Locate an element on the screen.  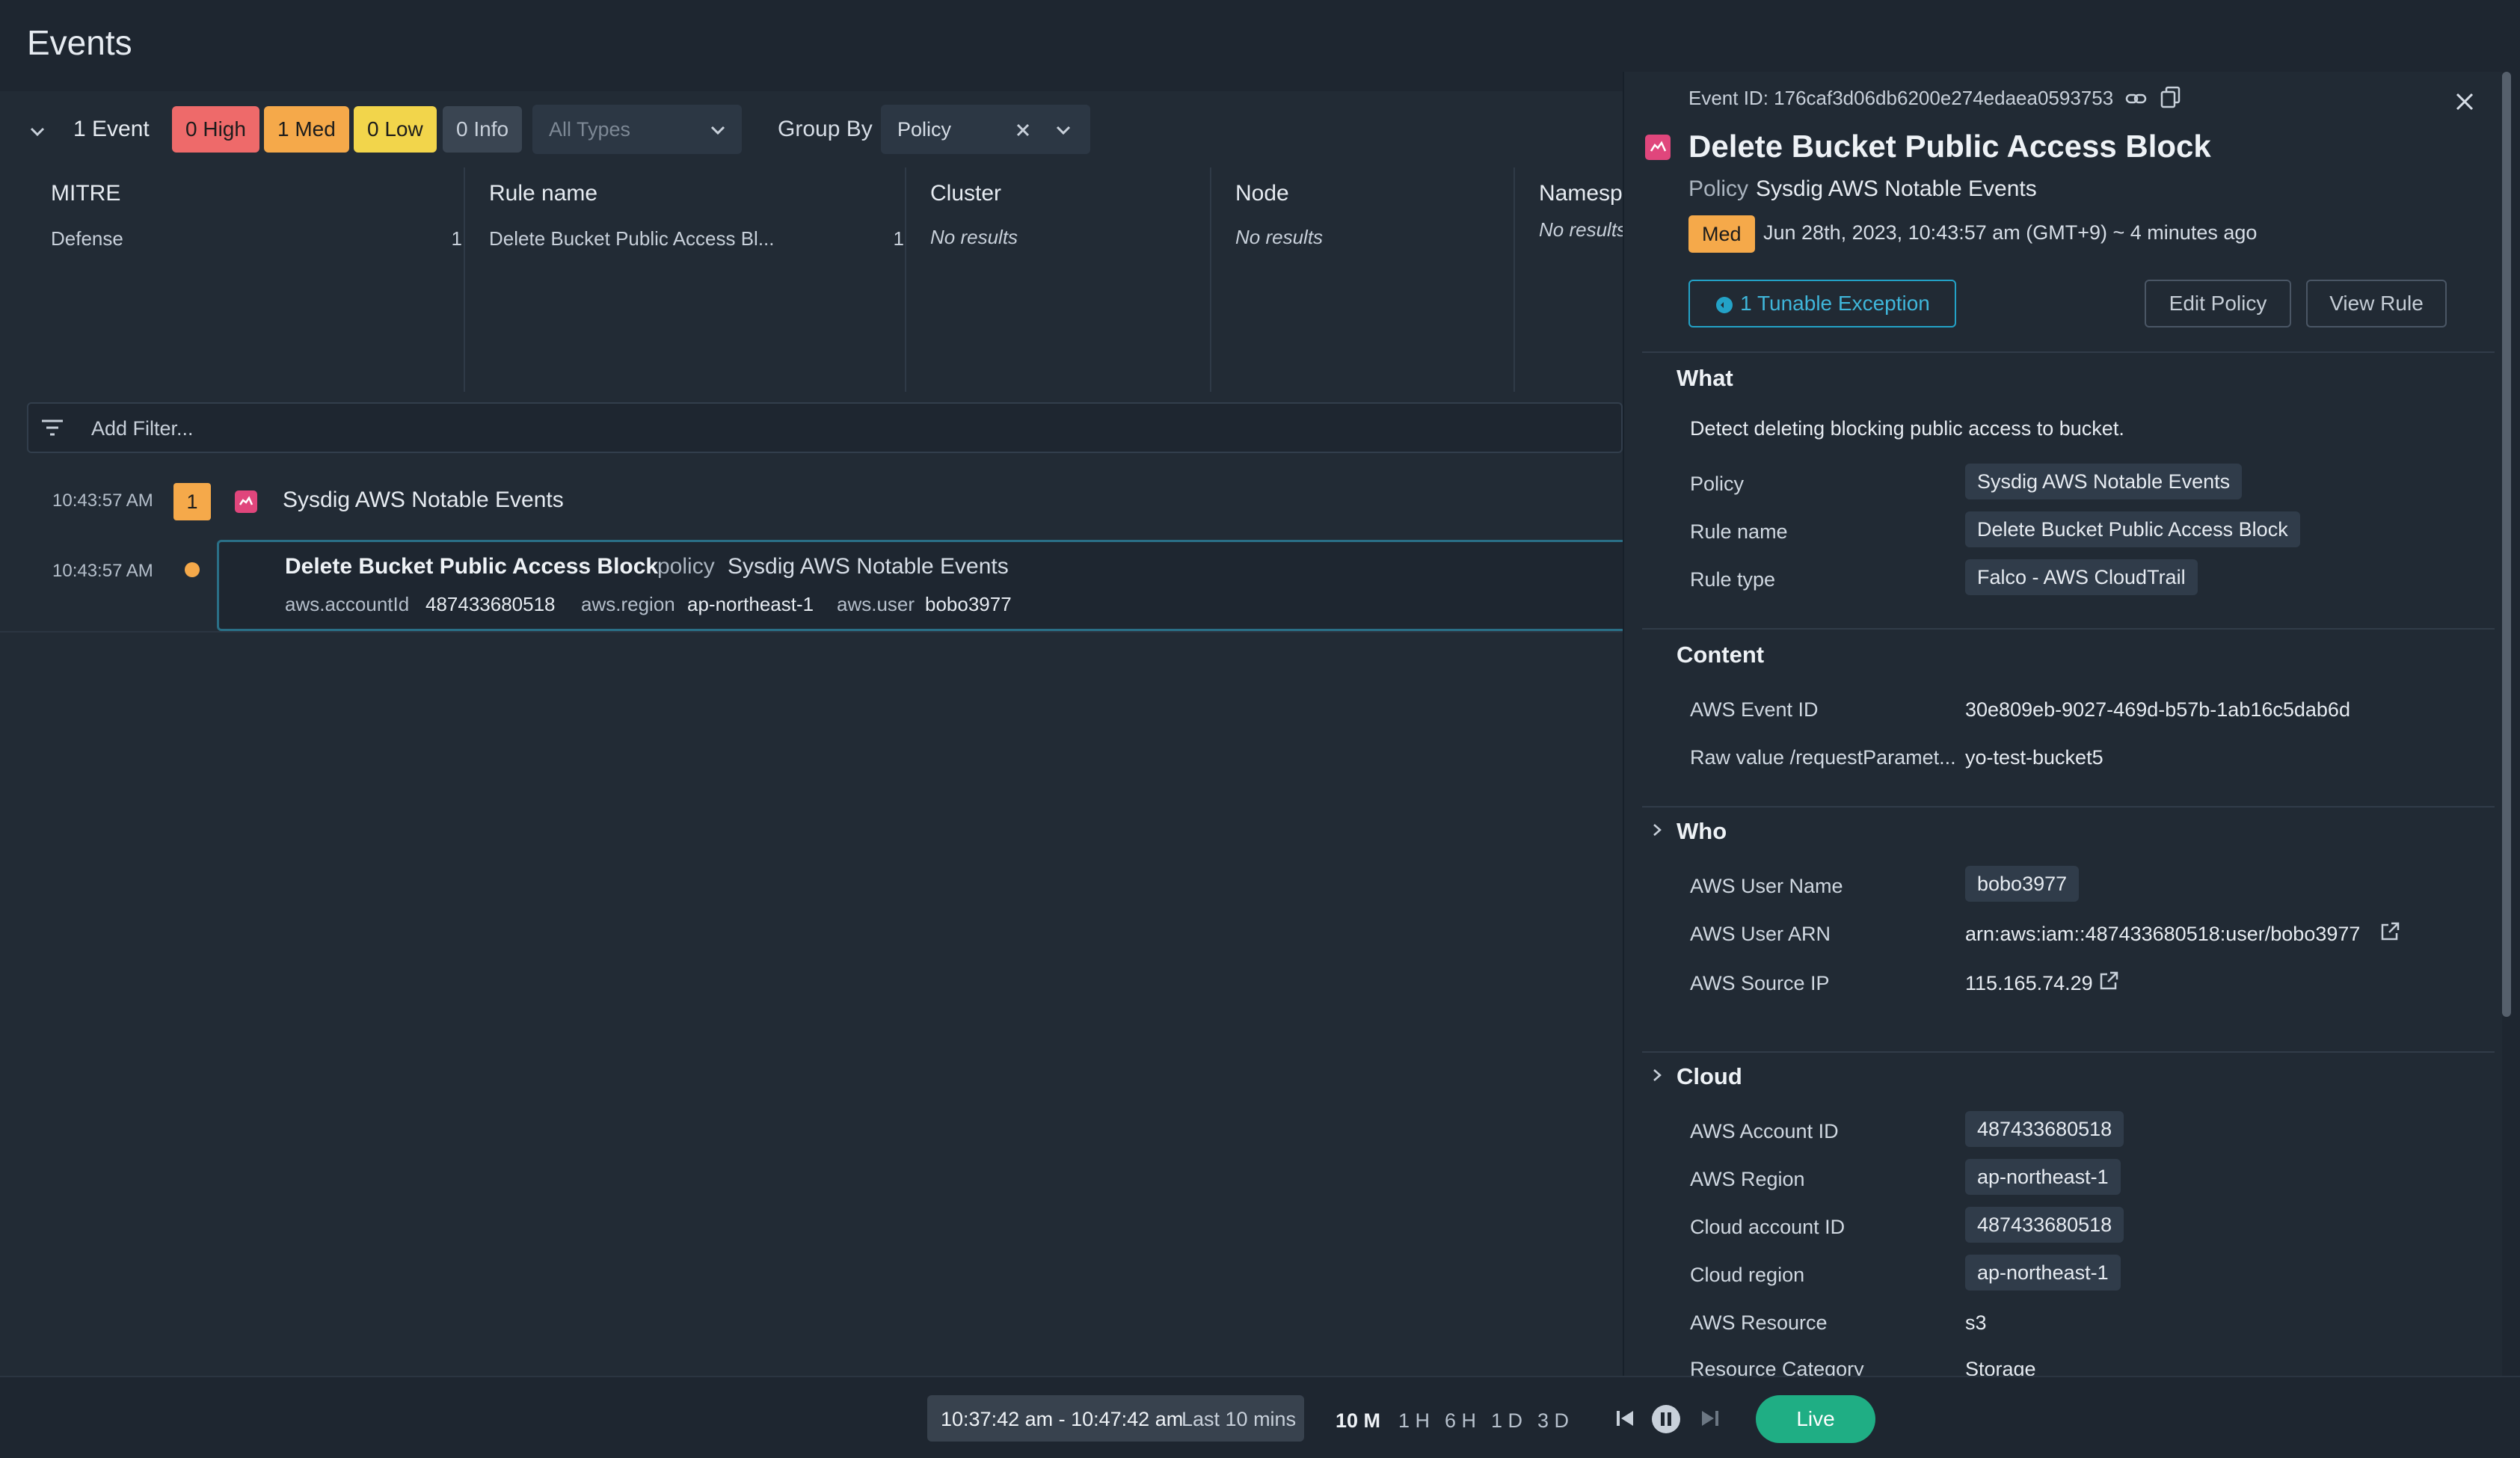
group-column-cluster: Cluster No results is located at coordinates (1072, 214).